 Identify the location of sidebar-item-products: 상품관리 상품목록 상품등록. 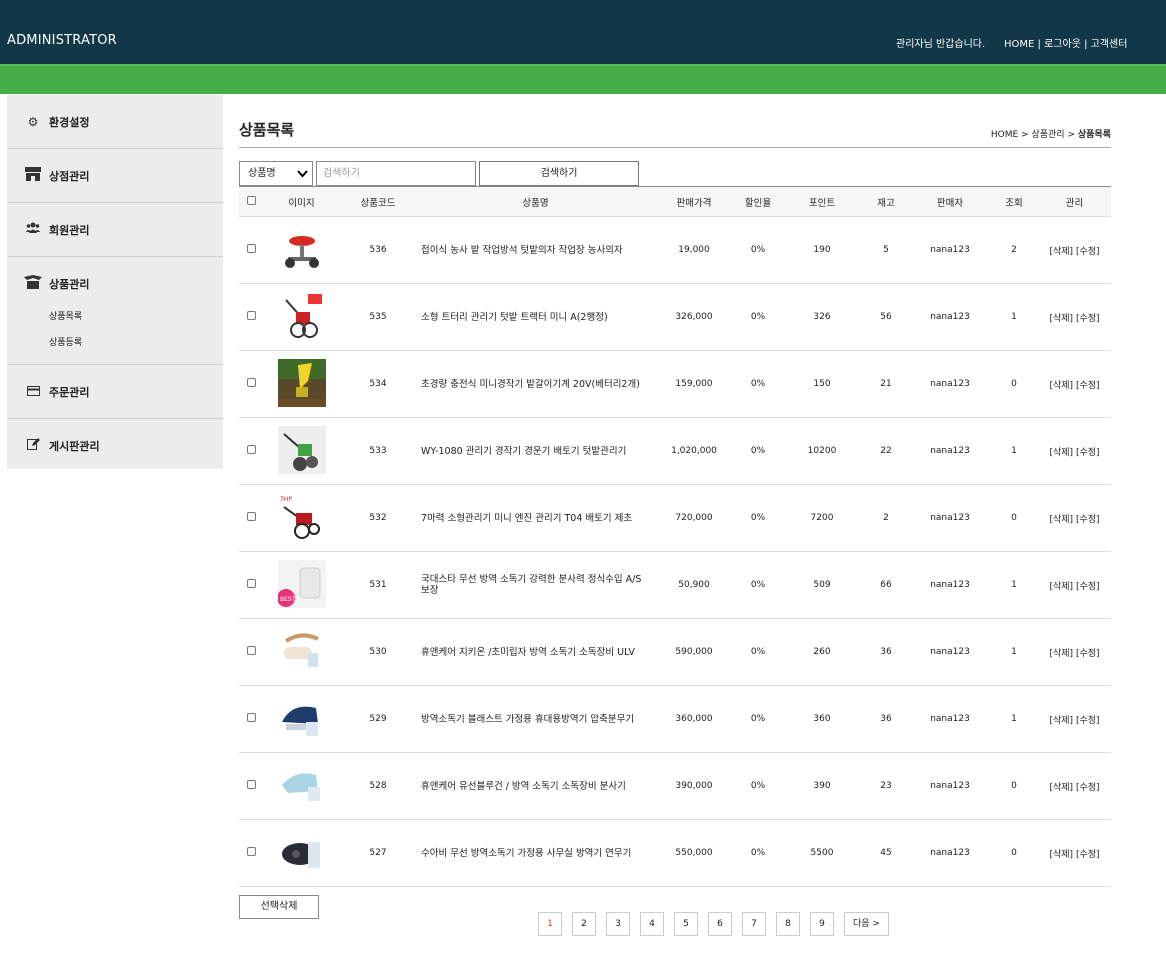
(115, 311).